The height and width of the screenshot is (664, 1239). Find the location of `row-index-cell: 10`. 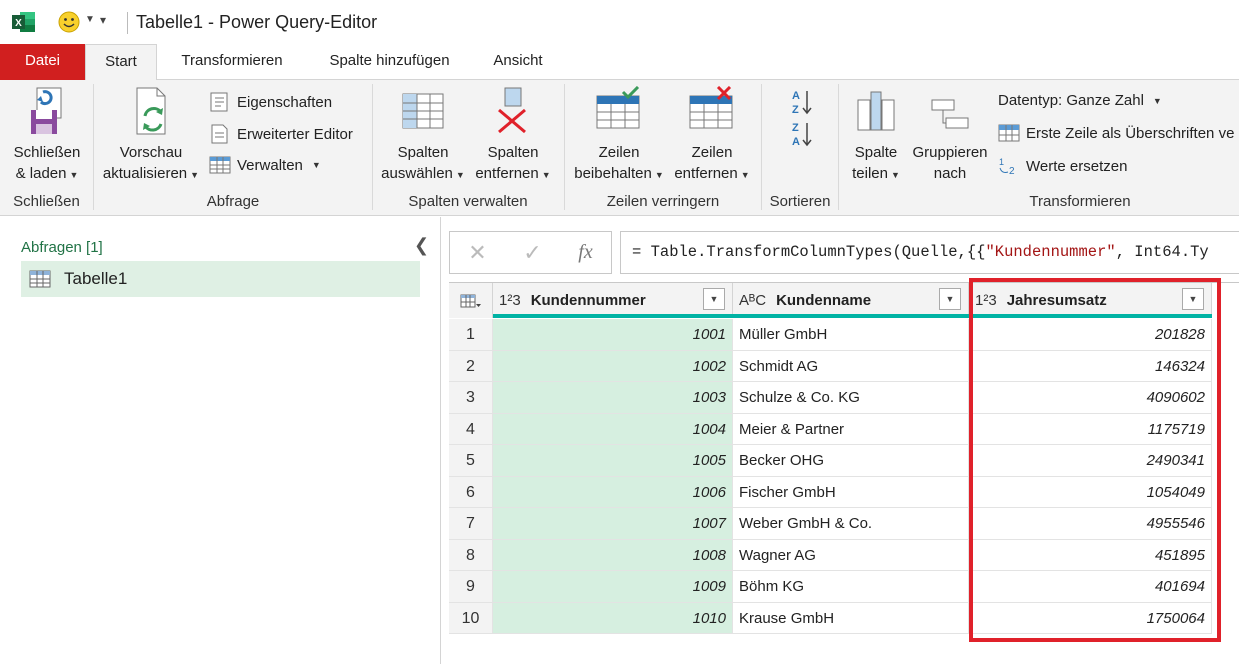

row-index-cell: 10 is located at coordinates (471, 618).